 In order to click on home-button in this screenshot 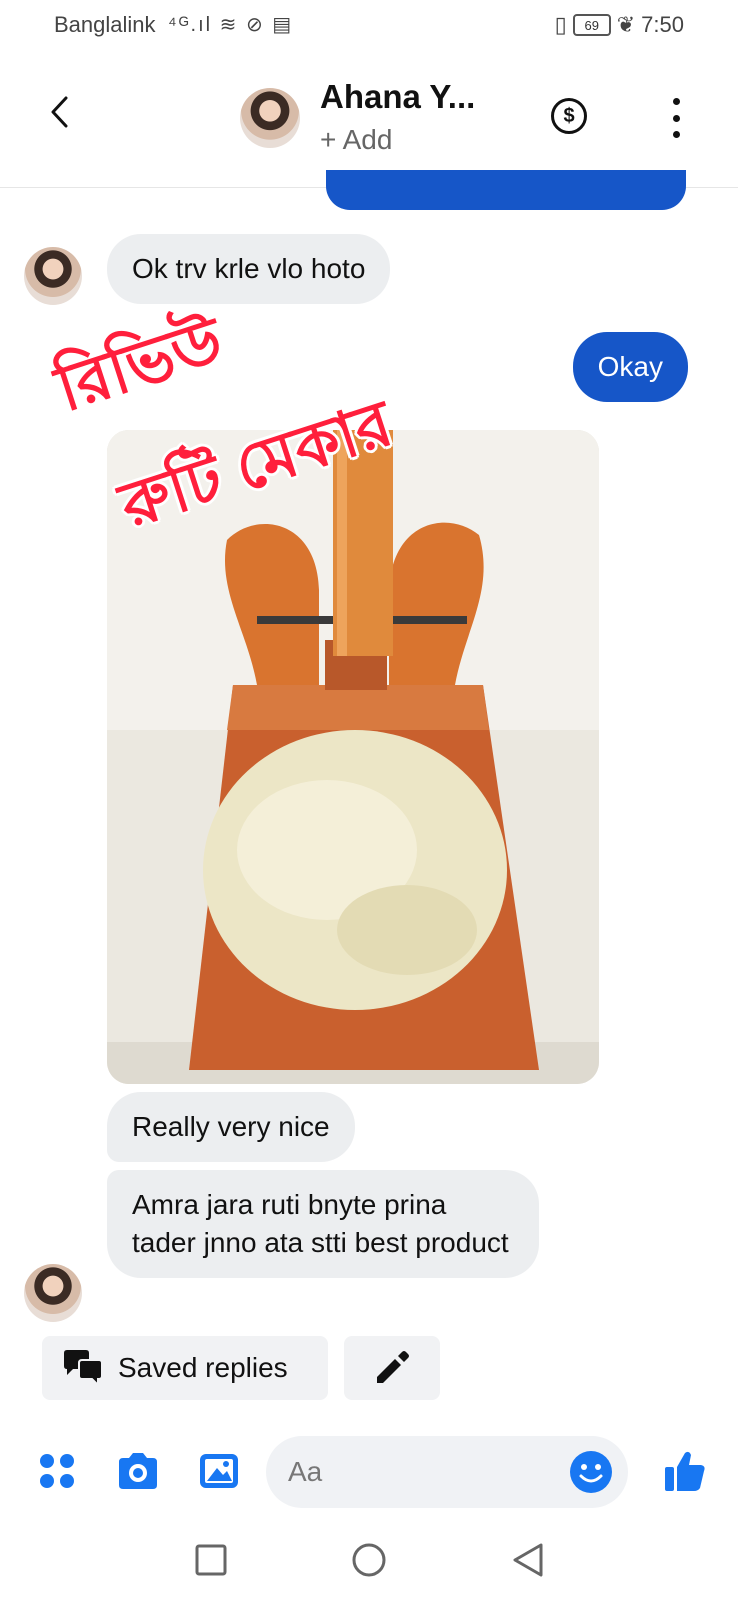, I will do `click(369, 1560)`.